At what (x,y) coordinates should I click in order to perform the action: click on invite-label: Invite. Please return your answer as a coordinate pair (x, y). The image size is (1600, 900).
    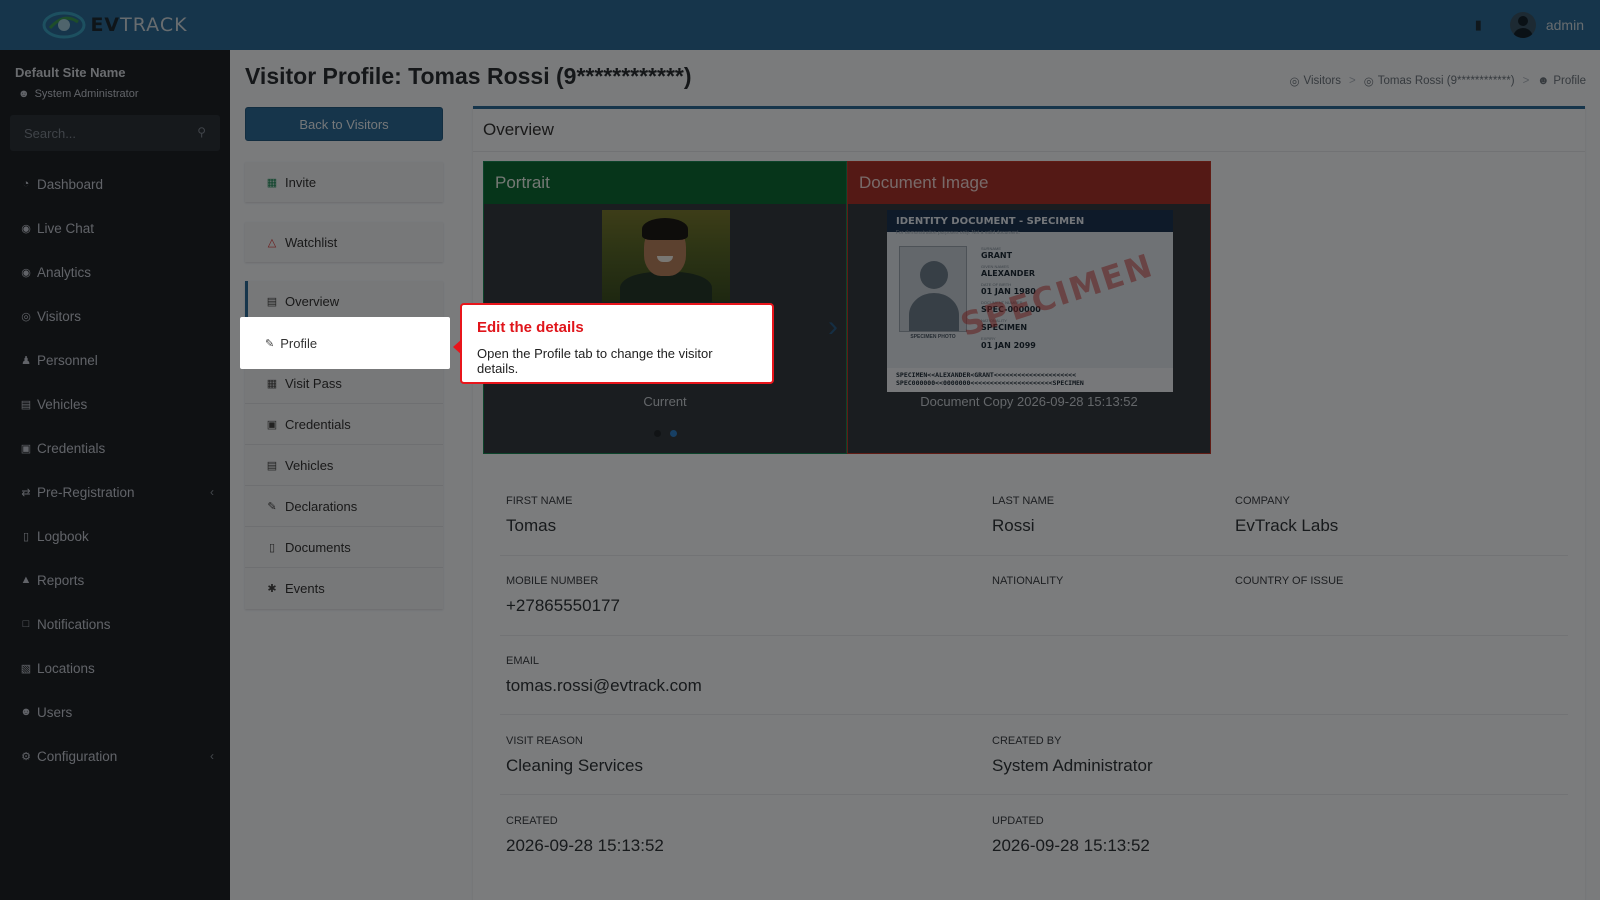
    Looking at the image, I should click on (301, 182).